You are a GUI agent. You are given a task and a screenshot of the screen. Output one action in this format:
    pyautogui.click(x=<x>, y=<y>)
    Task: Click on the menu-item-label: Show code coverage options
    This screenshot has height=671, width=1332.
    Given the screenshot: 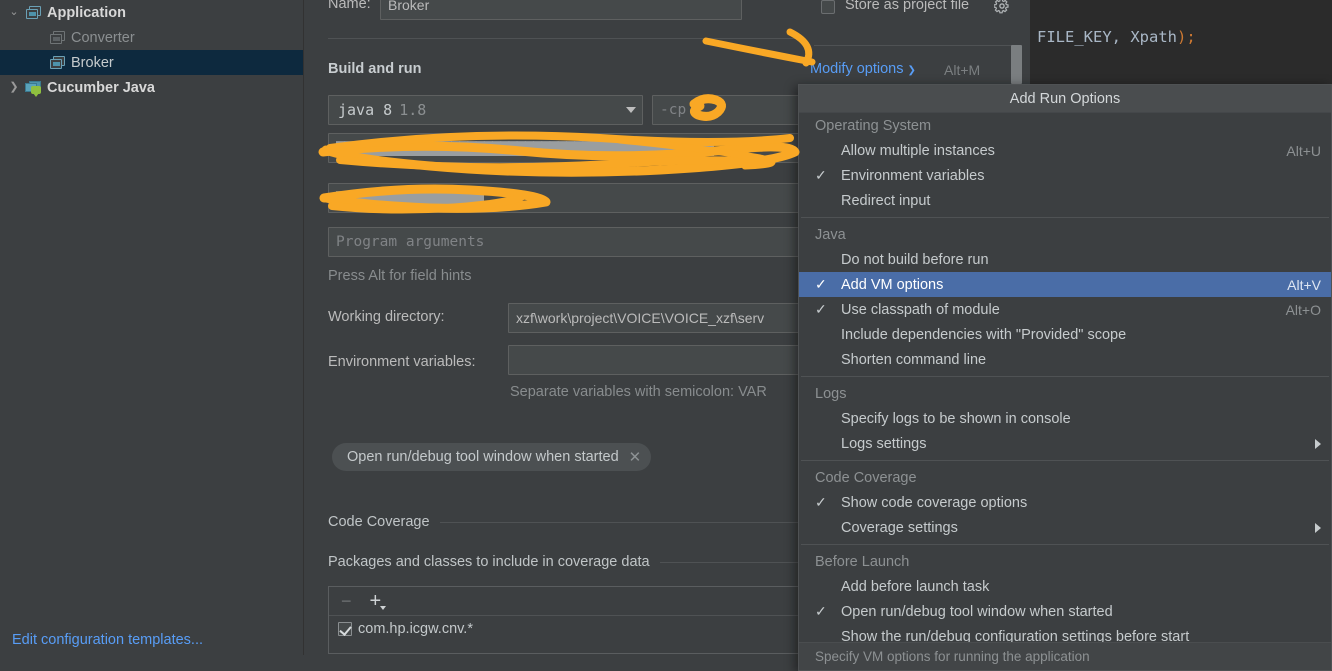 What is the action you would take?
    pyautogui.click(x=934, y=502)
    